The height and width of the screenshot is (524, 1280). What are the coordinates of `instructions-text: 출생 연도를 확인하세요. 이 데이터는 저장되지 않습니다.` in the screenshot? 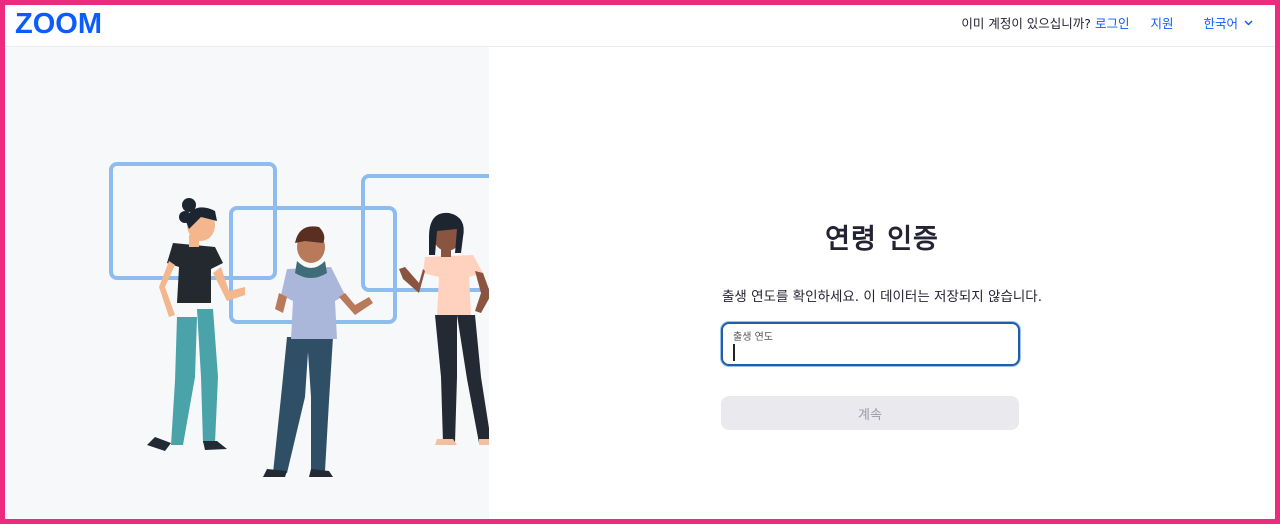 It's located at (882, 297).